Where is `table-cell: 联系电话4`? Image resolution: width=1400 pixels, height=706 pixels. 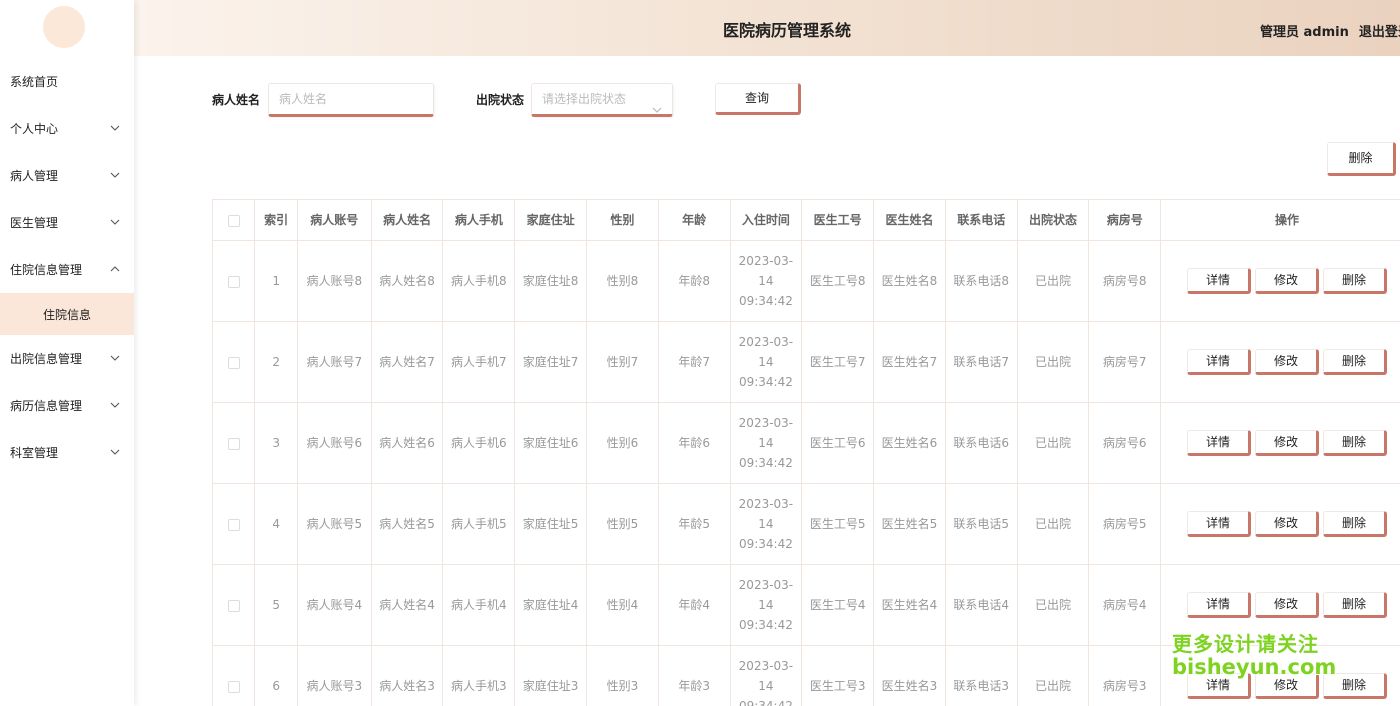 table-cell: 联系电话4 is located at coordinates (981, 605).